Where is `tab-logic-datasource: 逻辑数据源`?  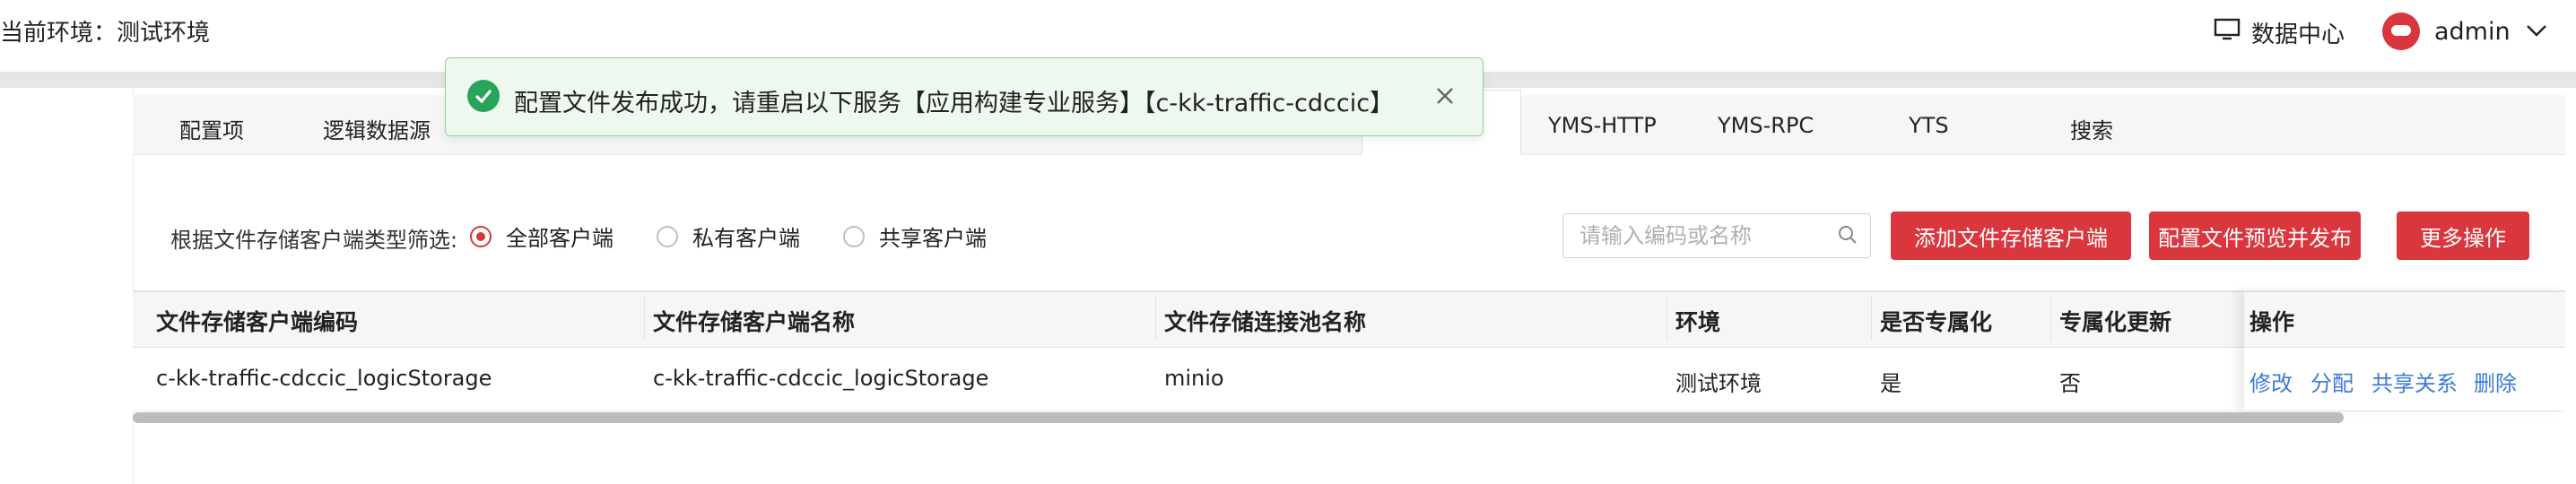
tab-logic-datasource: 逻辑数据源 is located at coordinates (377, 128).